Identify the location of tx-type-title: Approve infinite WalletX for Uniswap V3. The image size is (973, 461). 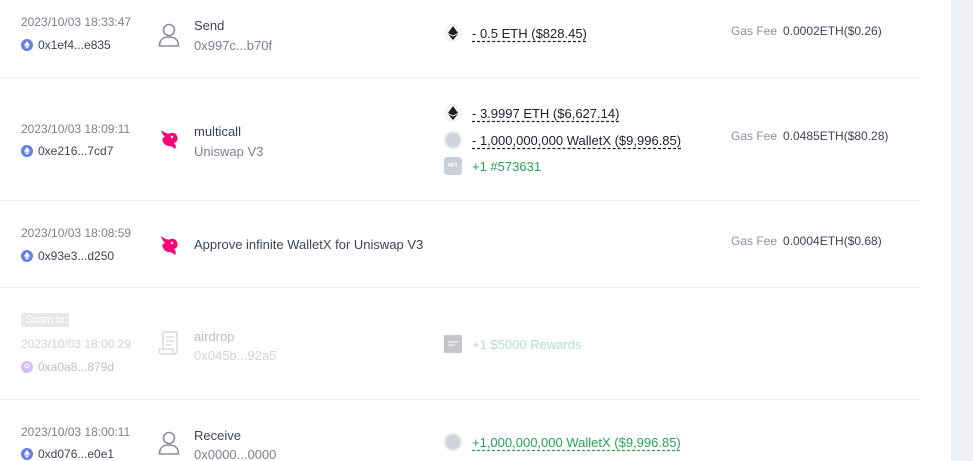
(309, 244).